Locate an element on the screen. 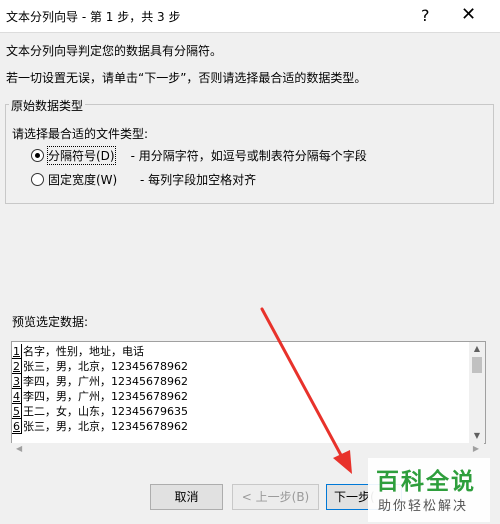 The image size is (500, 524). radio-desc-delimited: - 用分隔字符，如逗号或制表符分隔每个字段 is located at coordinates (248, 156).